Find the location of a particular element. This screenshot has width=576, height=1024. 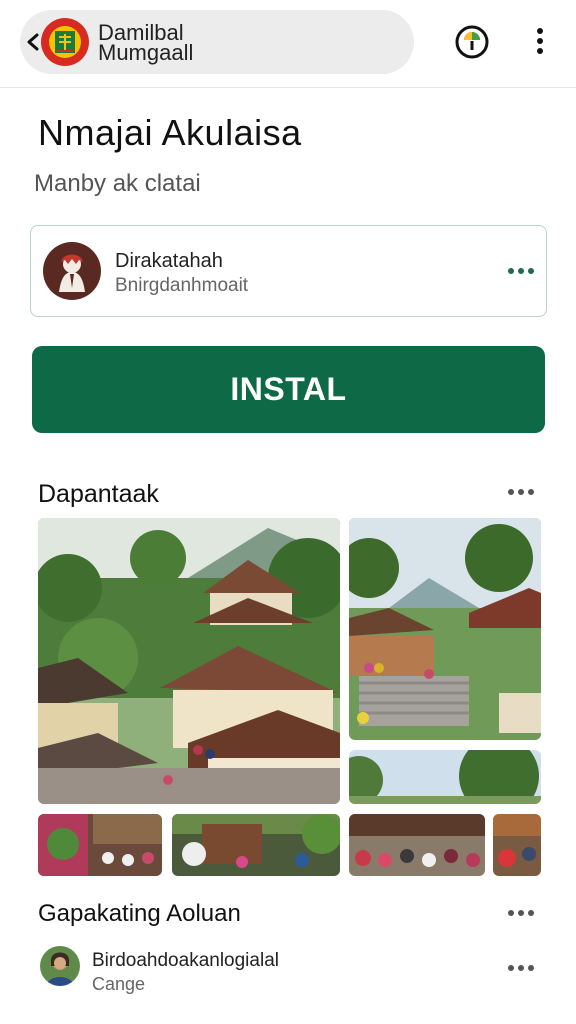

reviews-section-title: Gapakating Aoluan is located at coordinates (139, 913).